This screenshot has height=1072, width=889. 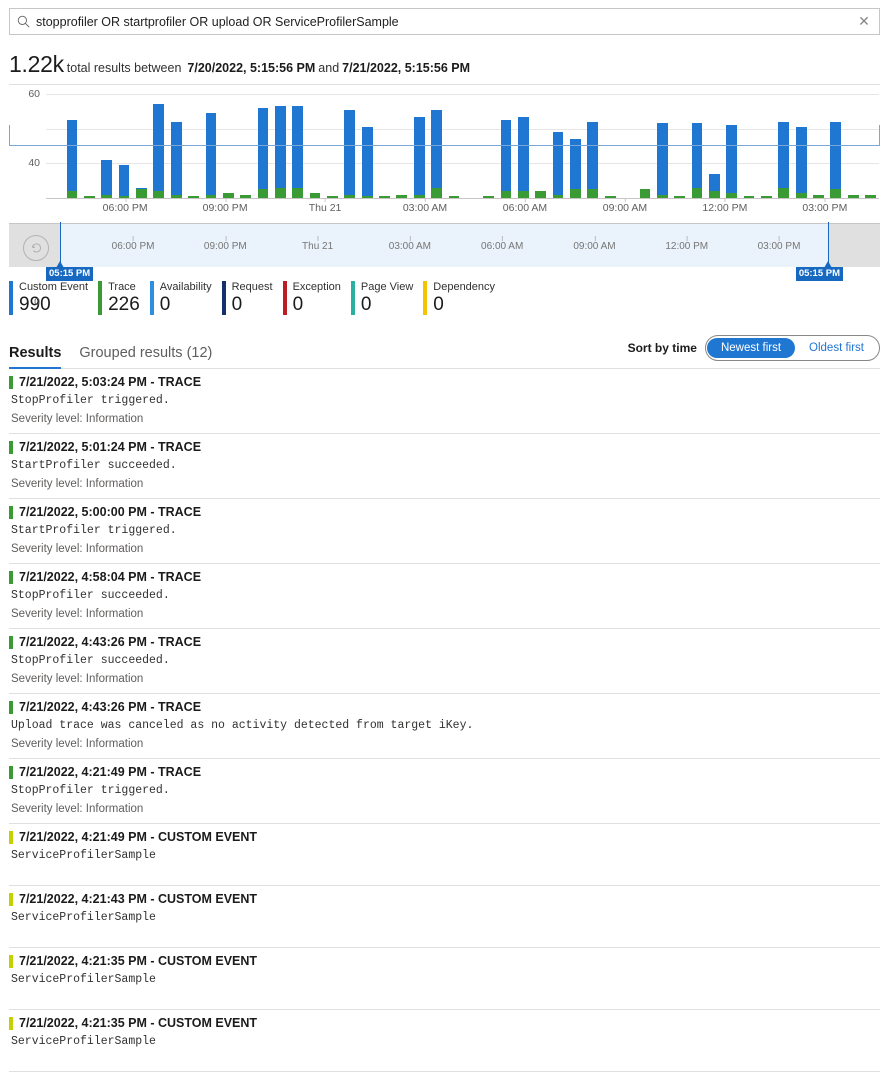 What do you see at coordinates (444, 899) in the screenshot?
I see `result-header: 7/21/2022, 4:21:43 PM - CUSTOM EVENT` at bounding box center [444, 899].